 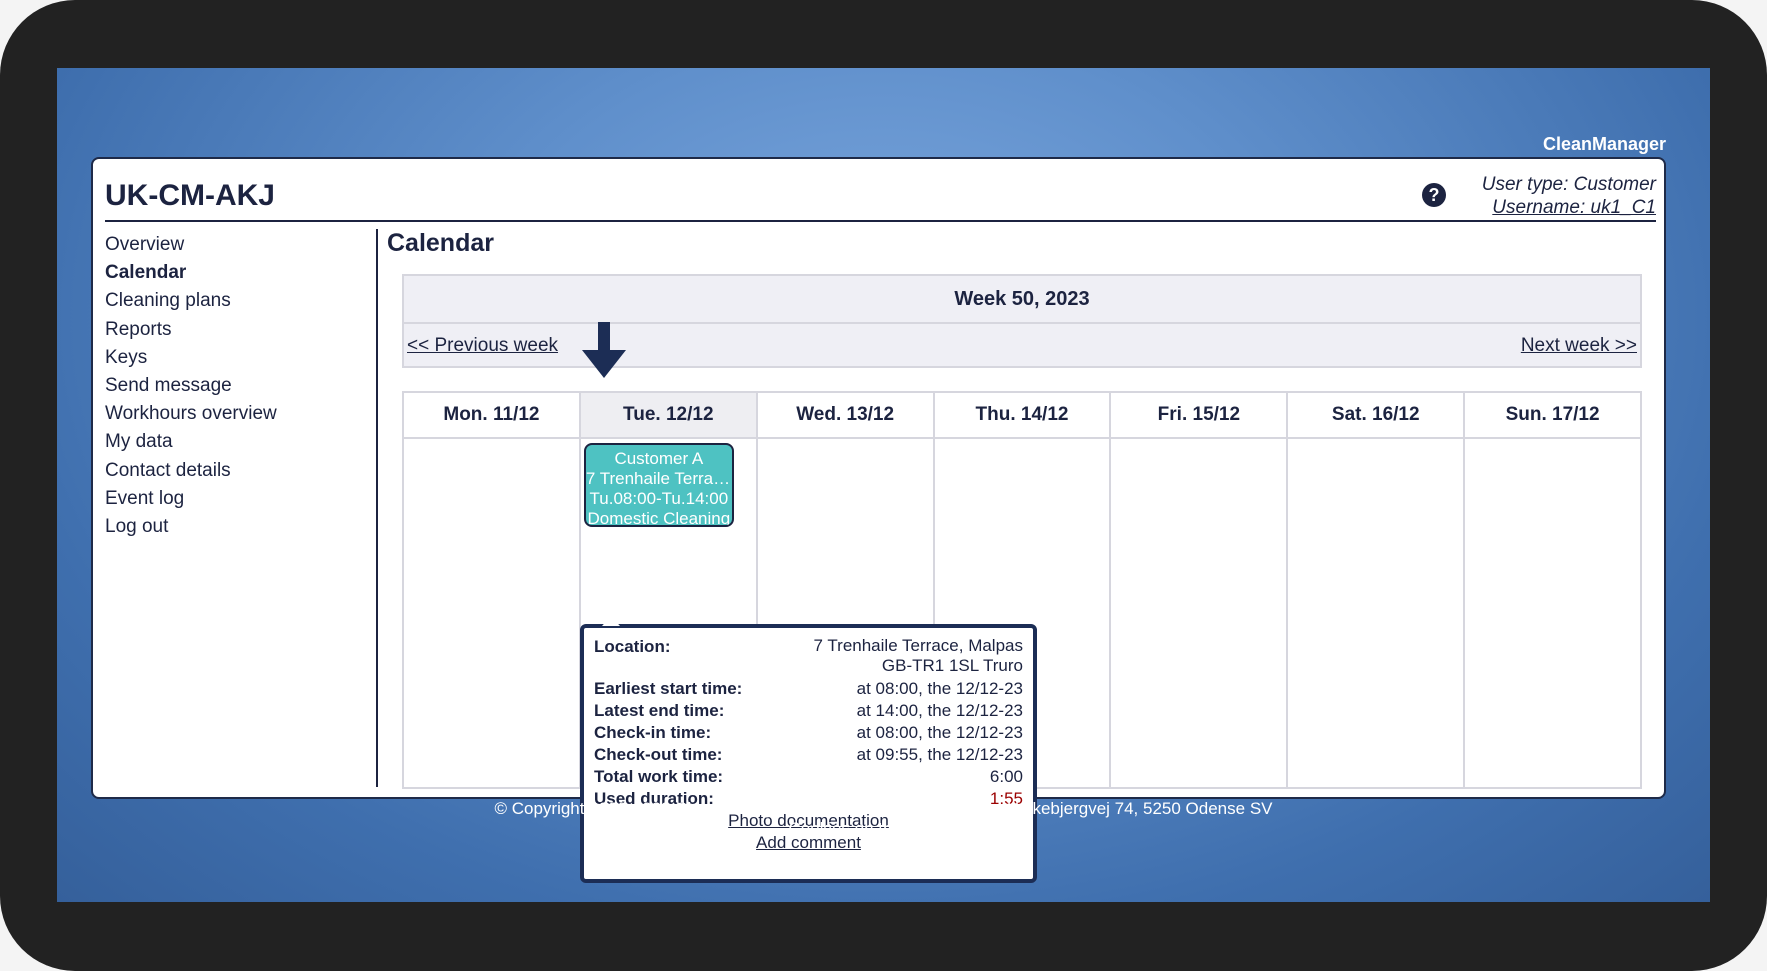 What do you see at coordinates (240, 273) in the screenshot?
I see `sidebar-item-calendar: Calendar` at bounding box center [240, 273].